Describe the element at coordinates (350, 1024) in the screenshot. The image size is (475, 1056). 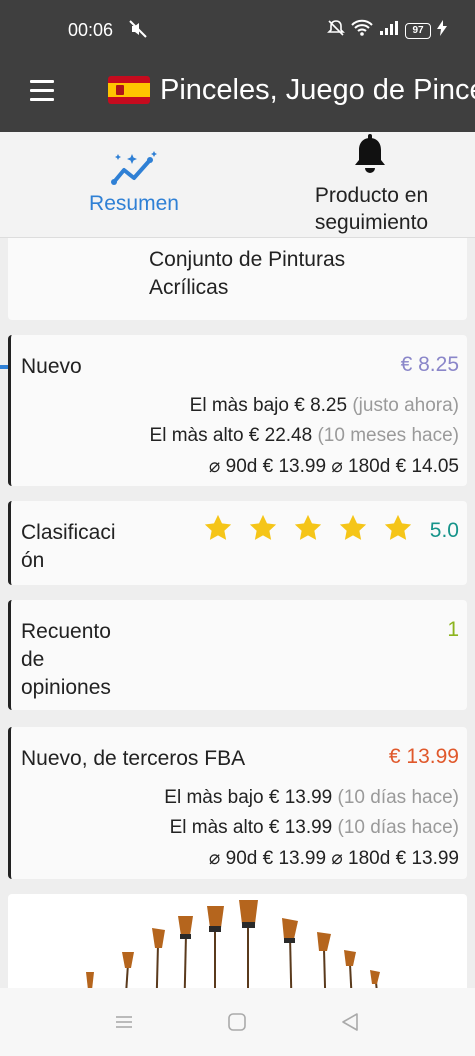
I see `back-icon` at that location.